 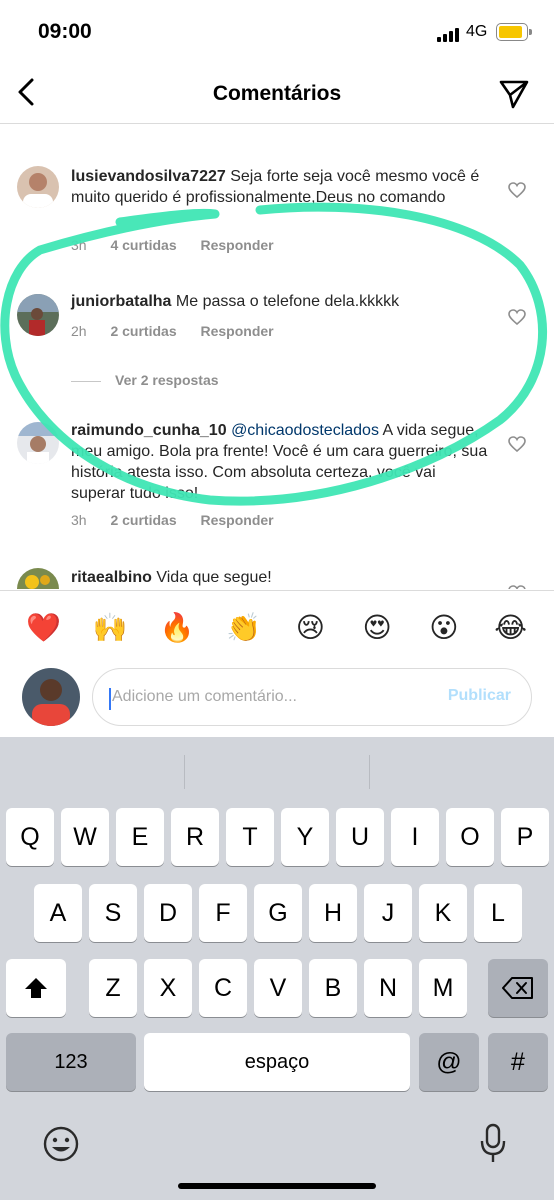 I want to click on share-button, so click(x=514, y=94).